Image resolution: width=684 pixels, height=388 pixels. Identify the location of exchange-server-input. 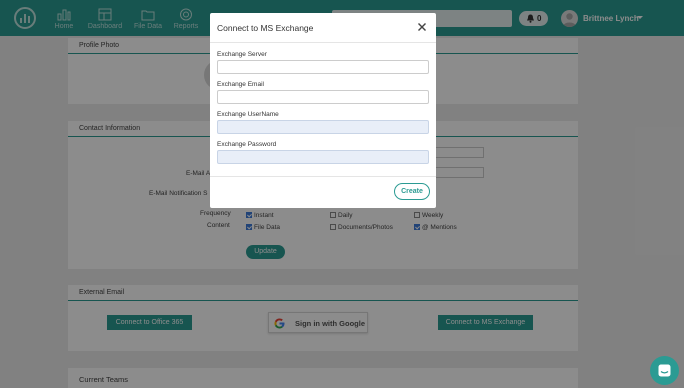
(323, 67).